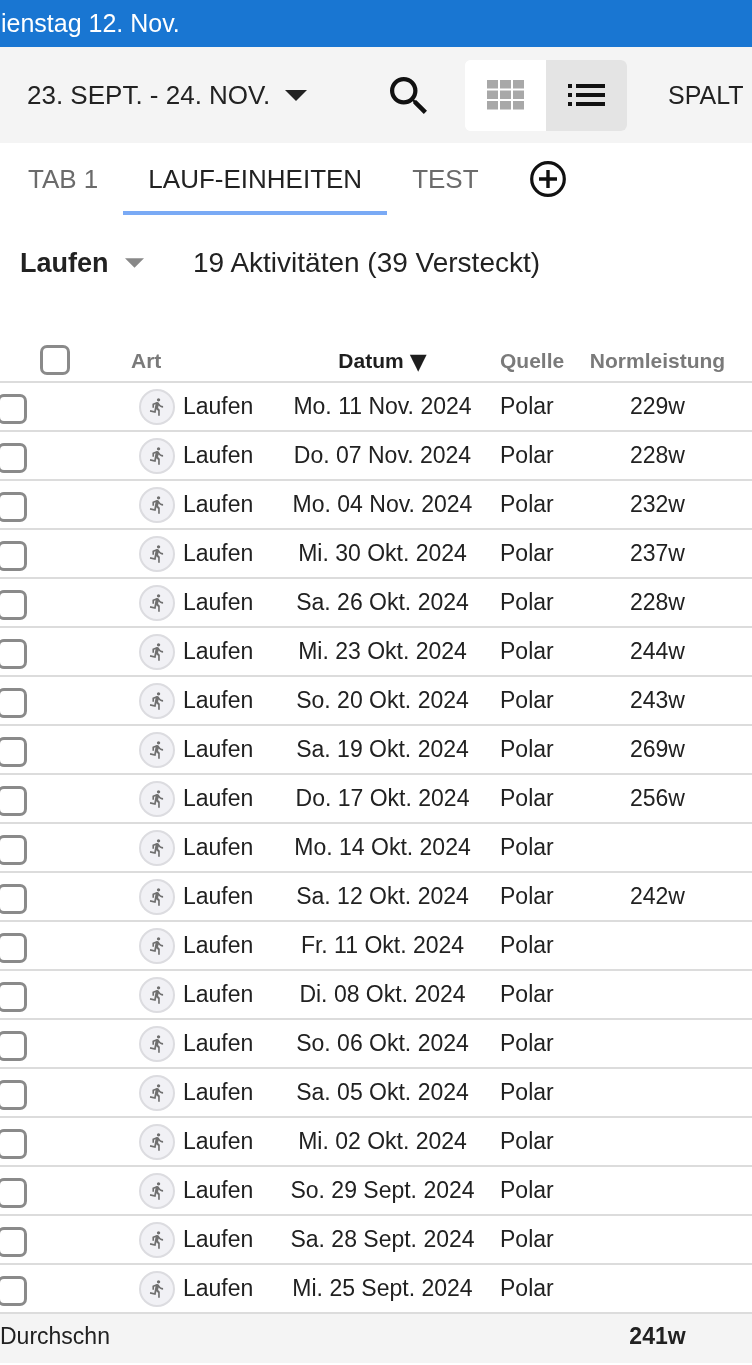 This screenshot has height=1365, width=752. What do you see at coordinates (382, 749) in the screenshot?
I see `table-cell: Sa. 19 Okt. 2024` at bounding box center [382, 749].